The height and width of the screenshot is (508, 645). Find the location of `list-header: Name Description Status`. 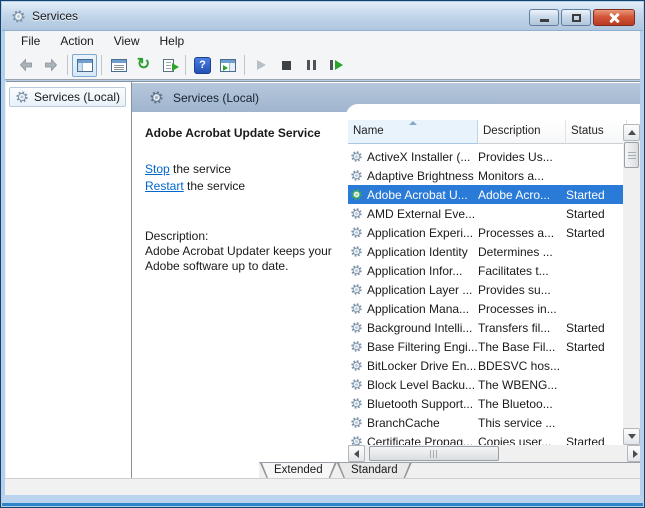

list-header: Name Description Status is located at coordinates (487, 132).